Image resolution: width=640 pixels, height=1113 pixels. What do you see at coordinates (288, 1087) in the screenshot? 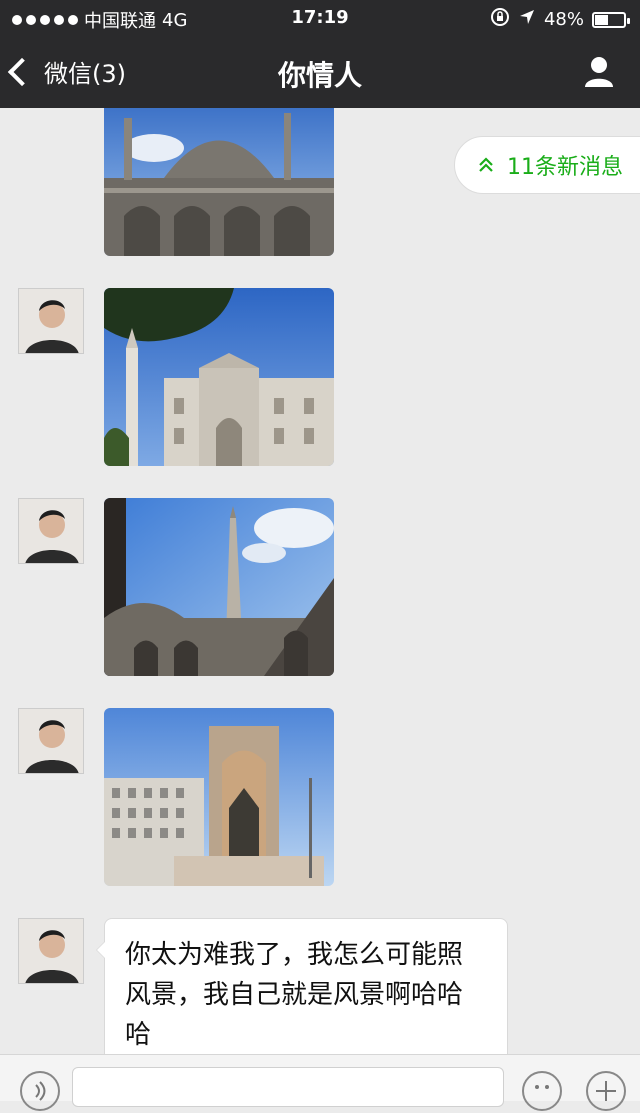
I see `message-input` at bounding box center [288, 1087].